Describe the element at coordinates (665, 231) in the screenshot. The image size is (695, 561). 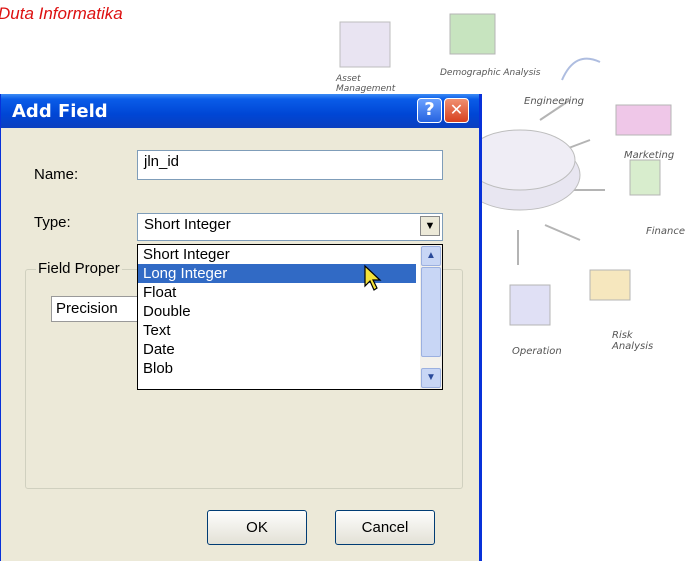
I see `bg-label-finance: Finance` at that location.